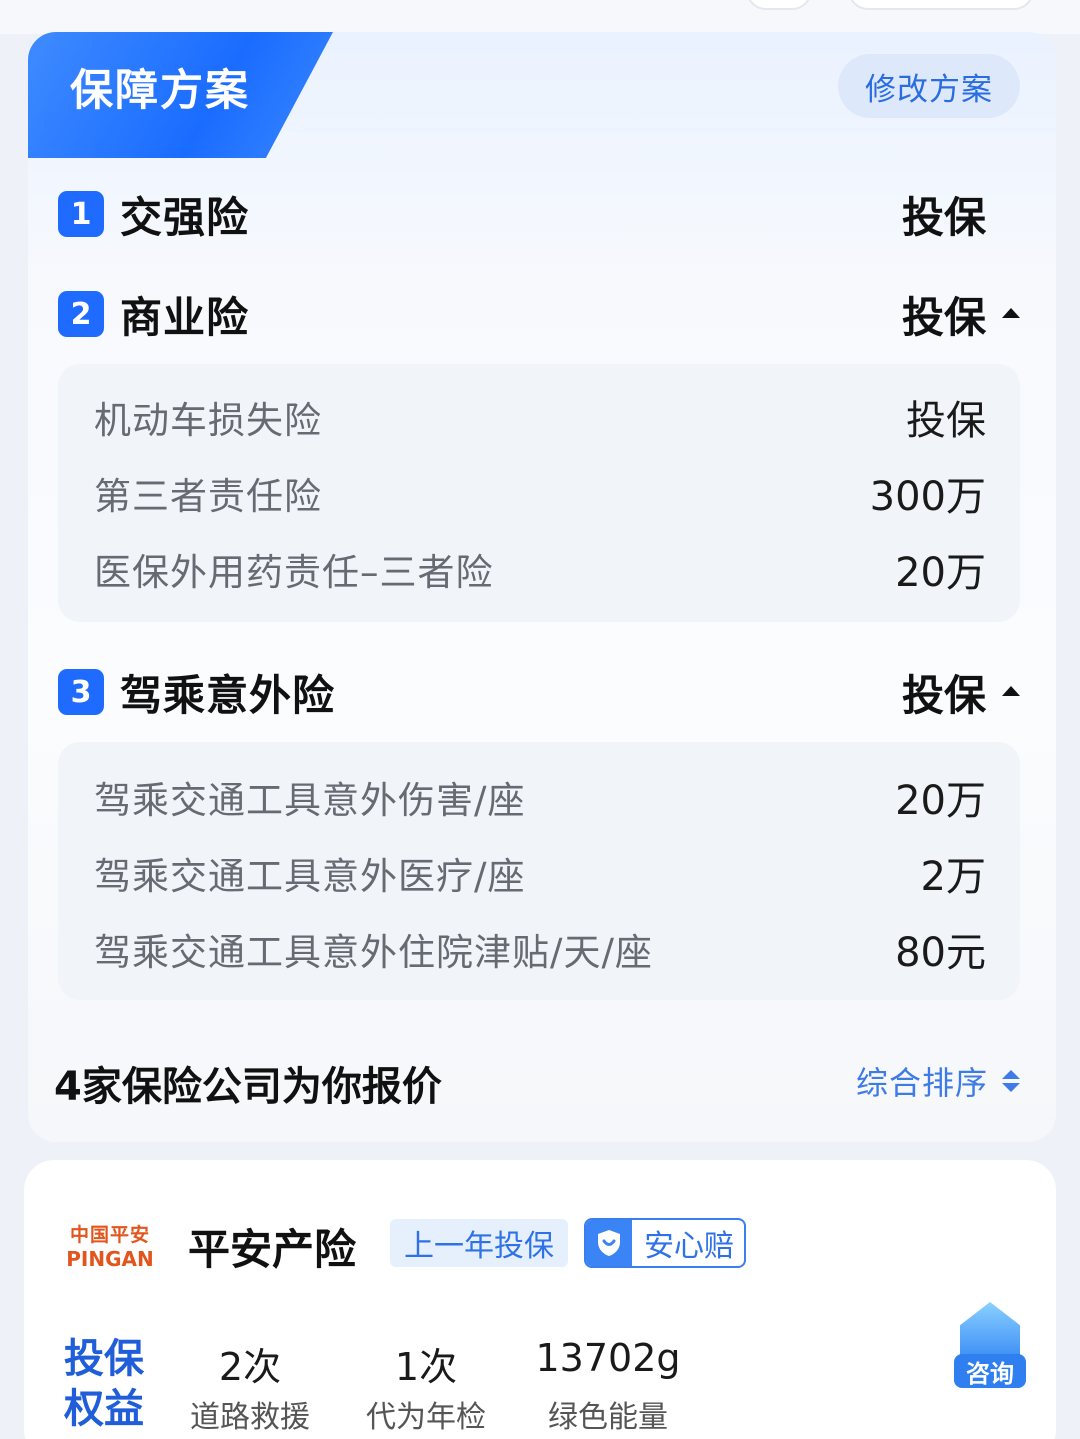 This screenshot has width=1080, height=1439. What do you see at coordinates (946, 421) in the screenshot?
I see `coverage-value: 投保` at bounding box center [946, 421].